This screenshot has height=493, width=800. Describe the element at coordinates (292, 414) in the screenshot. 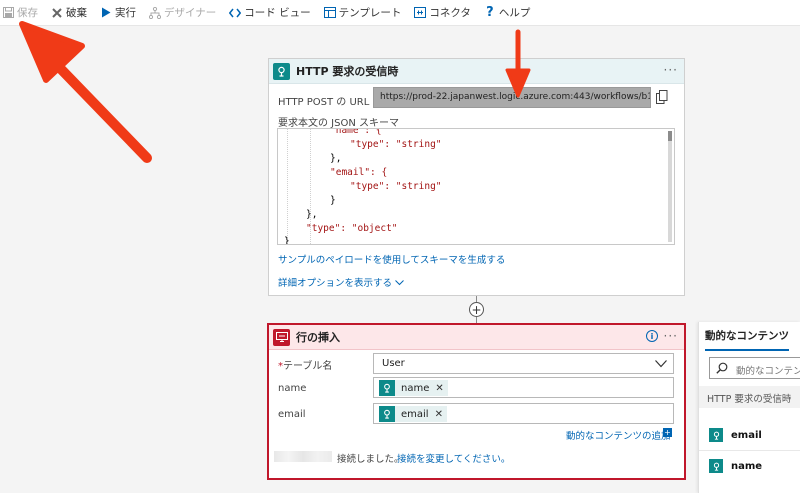

I see `email-field-label: email` at that location.